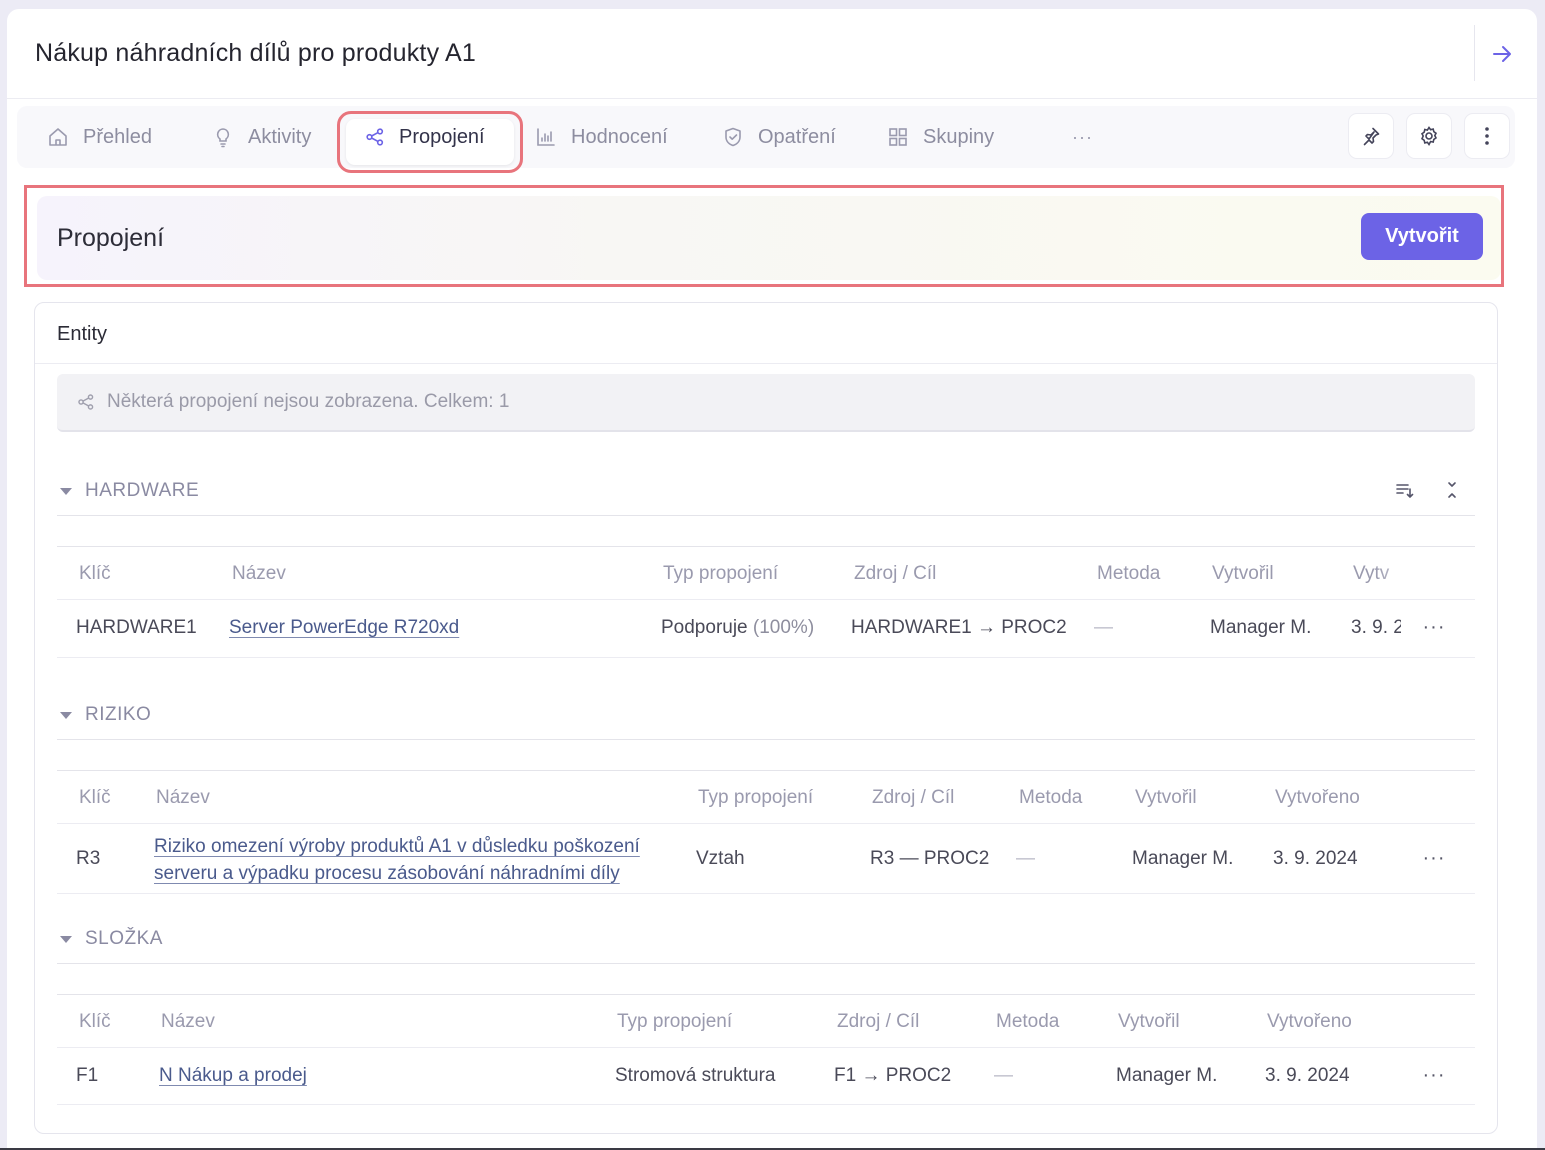 The image size is (1545, 1150). I want to click on group-toggle-riziko: RIZIKO, so click(104, 715).